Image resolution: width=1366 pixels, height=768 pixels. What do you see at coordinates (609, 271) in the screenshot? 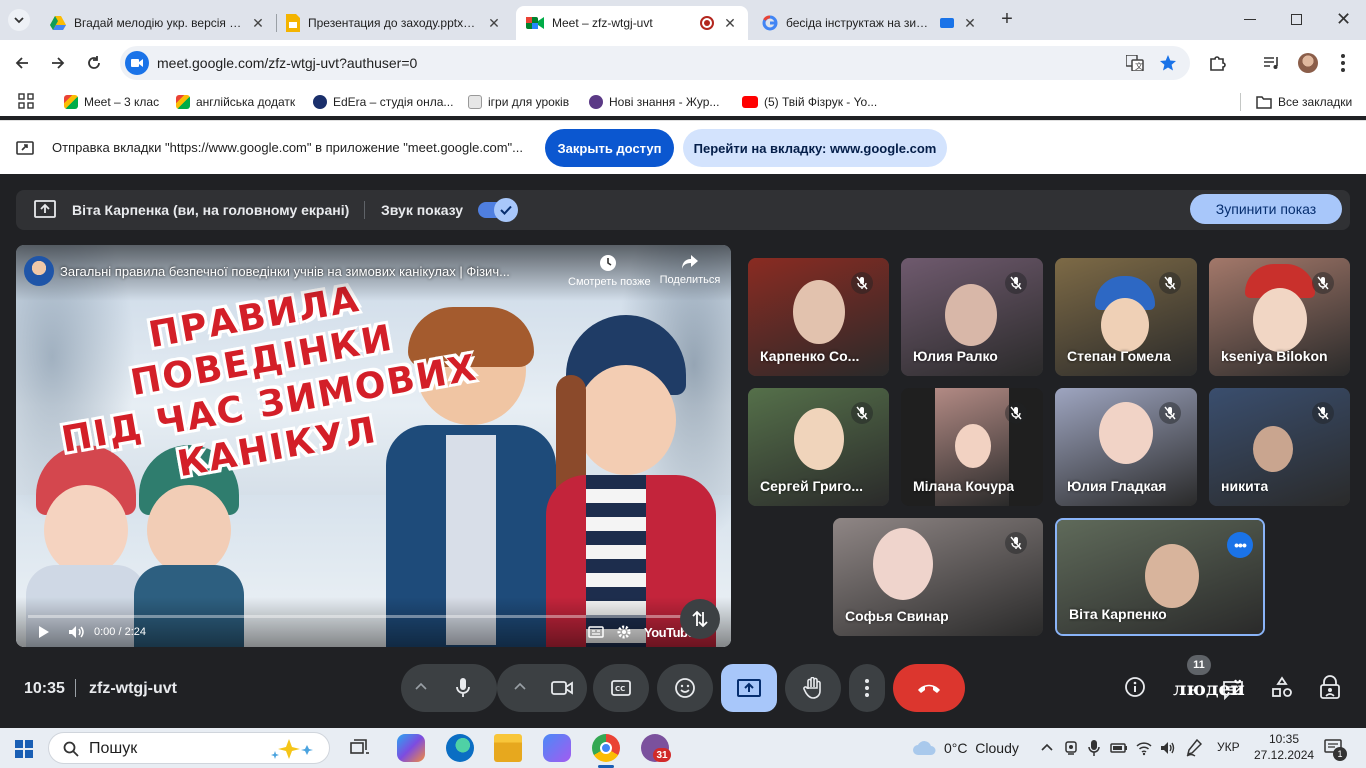
I see `watch-later-button: Смотреть позже` at bounding box center [609, 271].